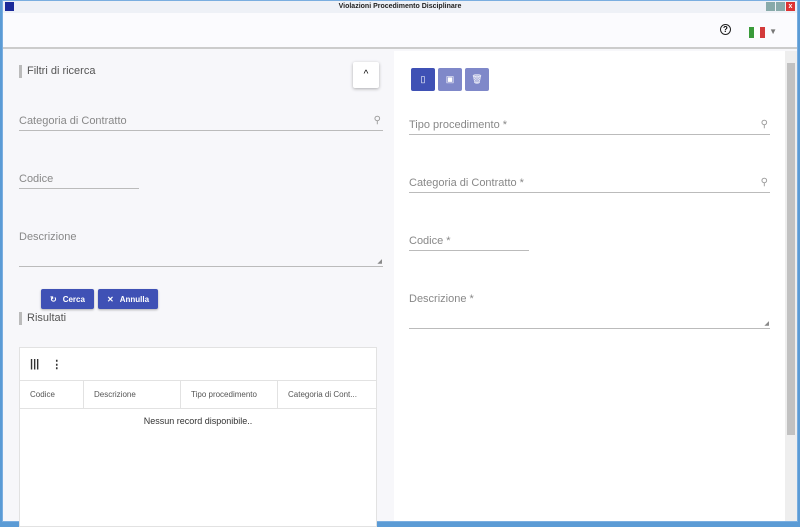 Image resolution: width=800 pixels, height=527 pixels. What do you see at coordinates (469, 243) in the screenshot?
I see `form-codice-field: Codice *` at bounding box center [469, 243].